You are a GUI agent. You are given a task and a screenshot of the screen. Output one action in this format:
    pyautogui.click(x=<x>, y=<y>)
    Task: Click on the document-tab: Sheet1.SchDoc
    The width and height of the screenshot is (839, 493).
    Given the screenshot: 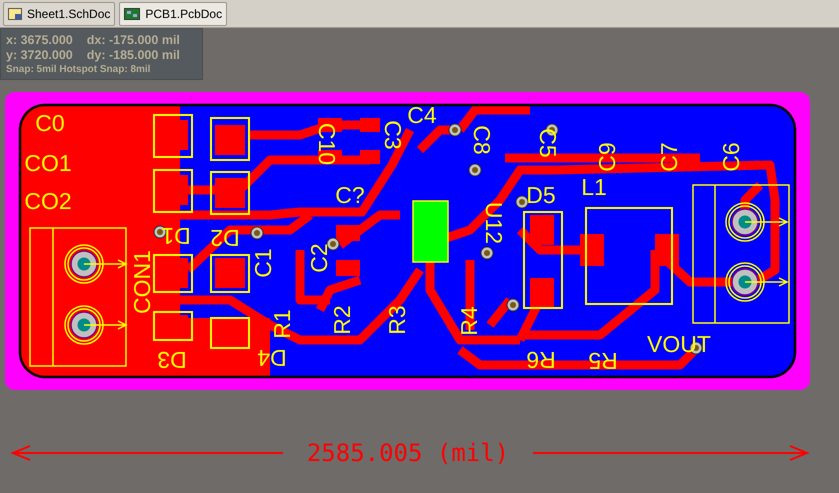 What is the action you would take?
    pyautogui.click(x=59, y=14)
    